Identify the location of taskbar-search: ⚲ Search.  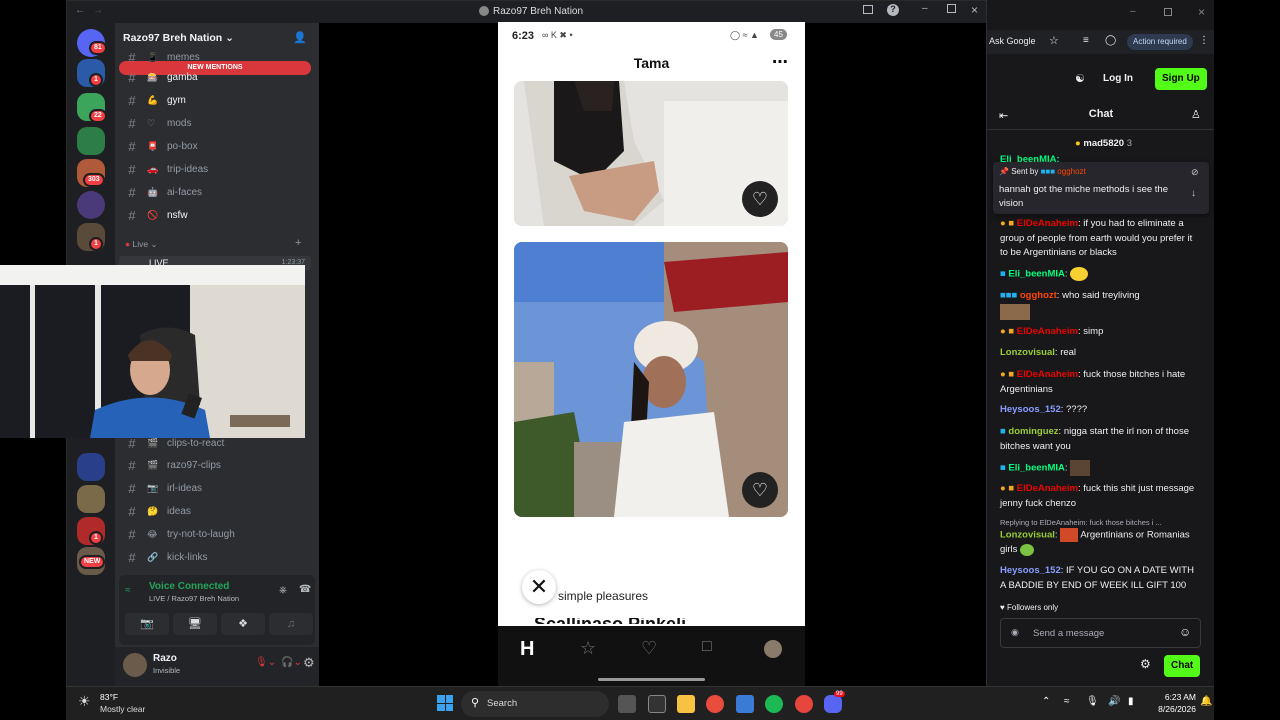
(535, 704).